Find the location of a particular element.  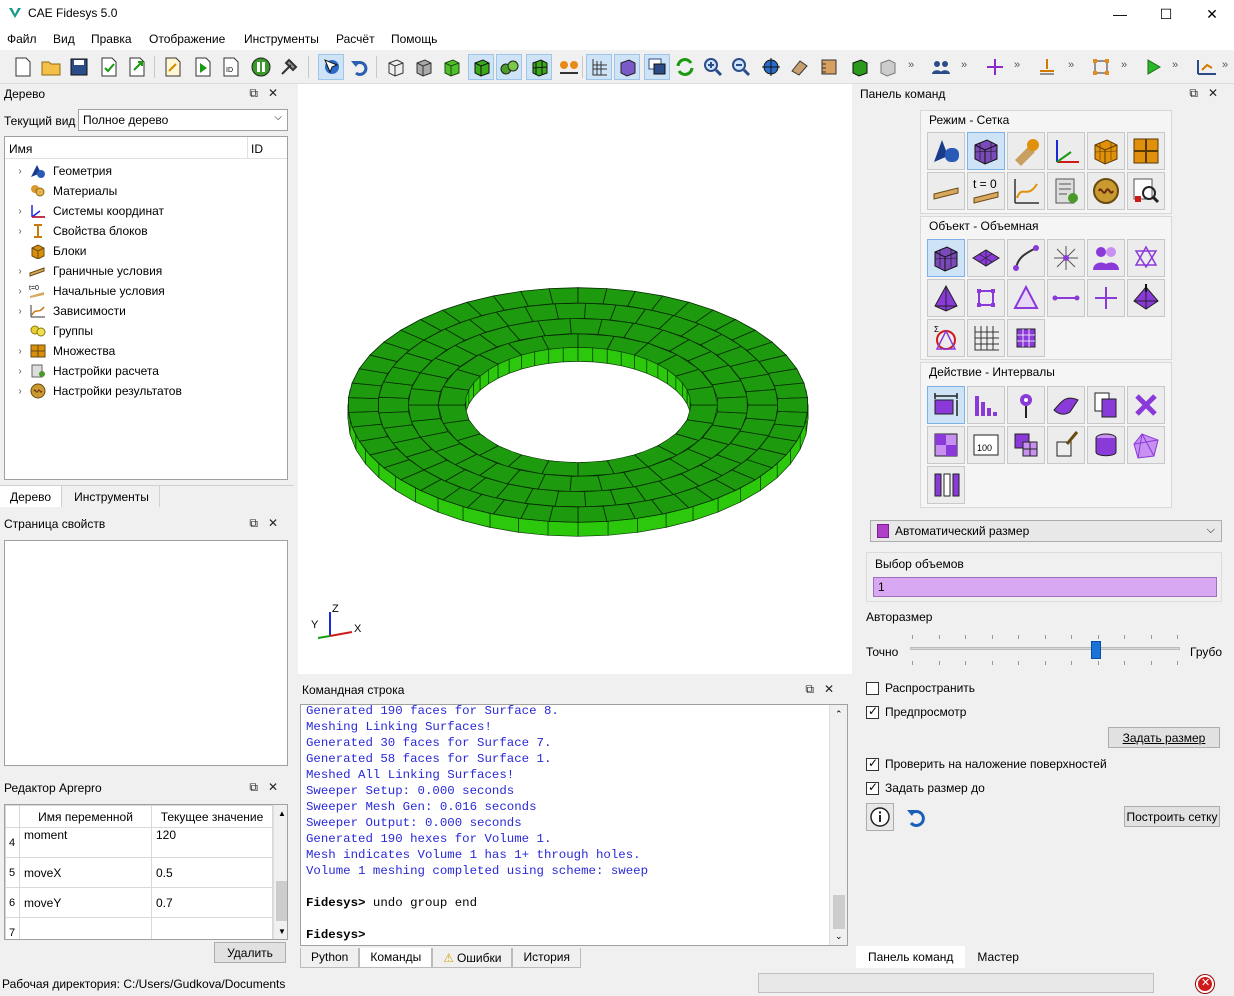

minimize-button: — is located at coordinates (1120, 14).